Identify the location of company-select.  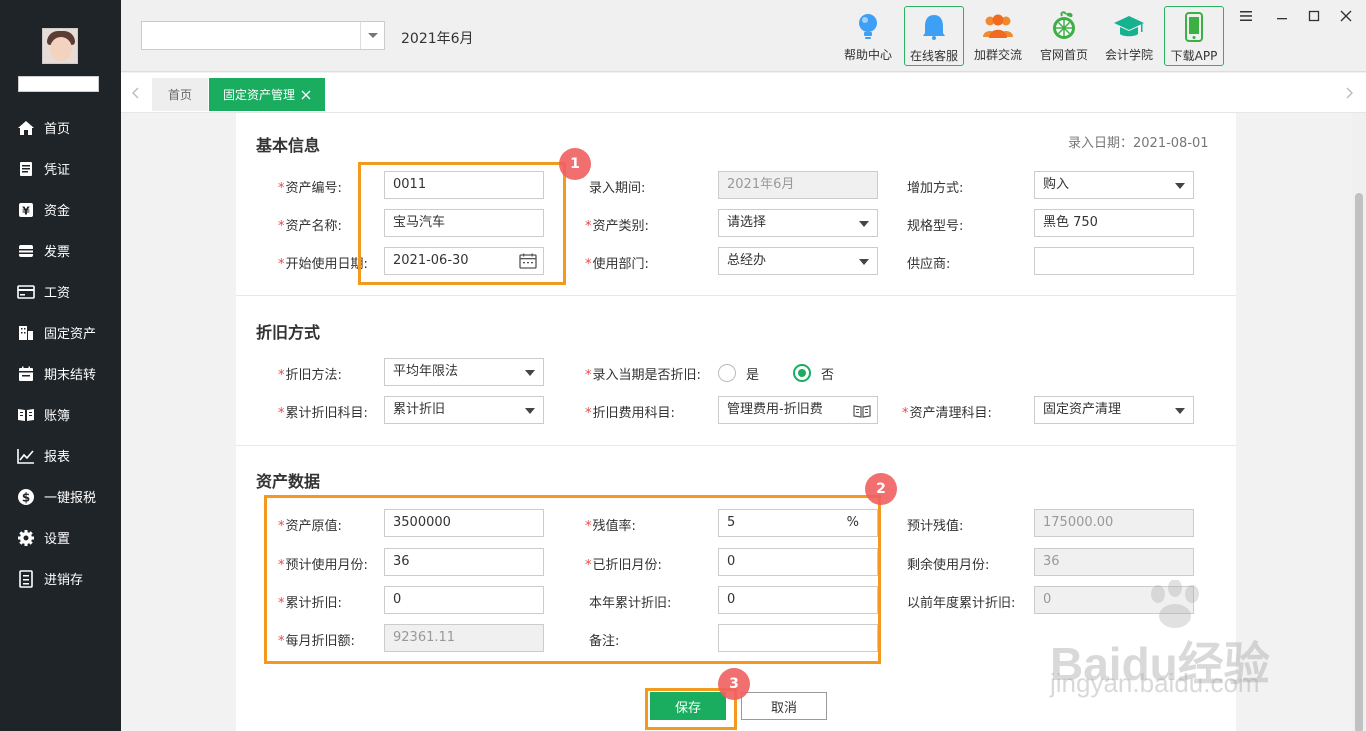
(263, 35).